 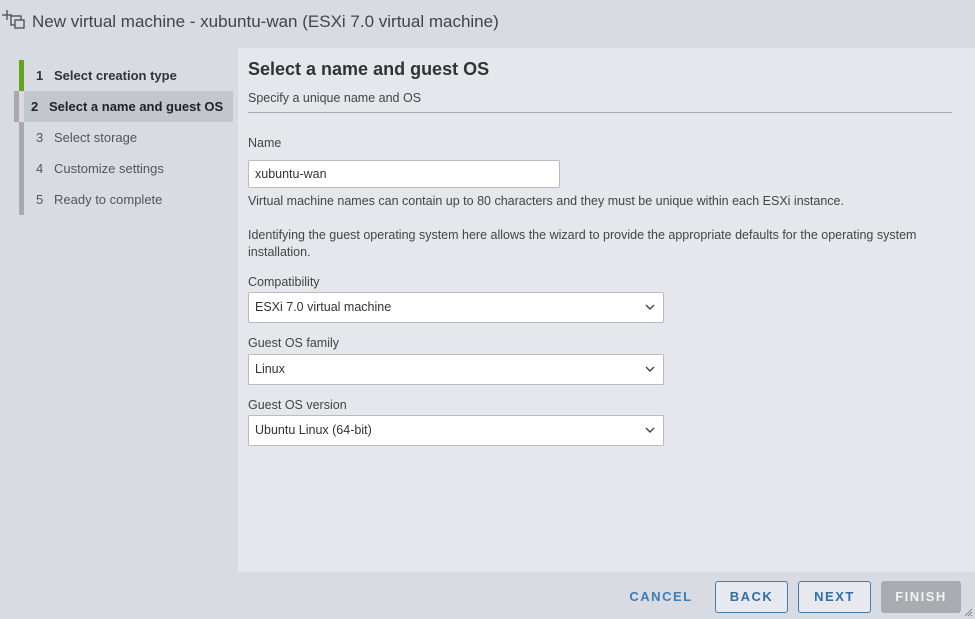 I want to click on step-number: 5, so click(x=40, y=199).